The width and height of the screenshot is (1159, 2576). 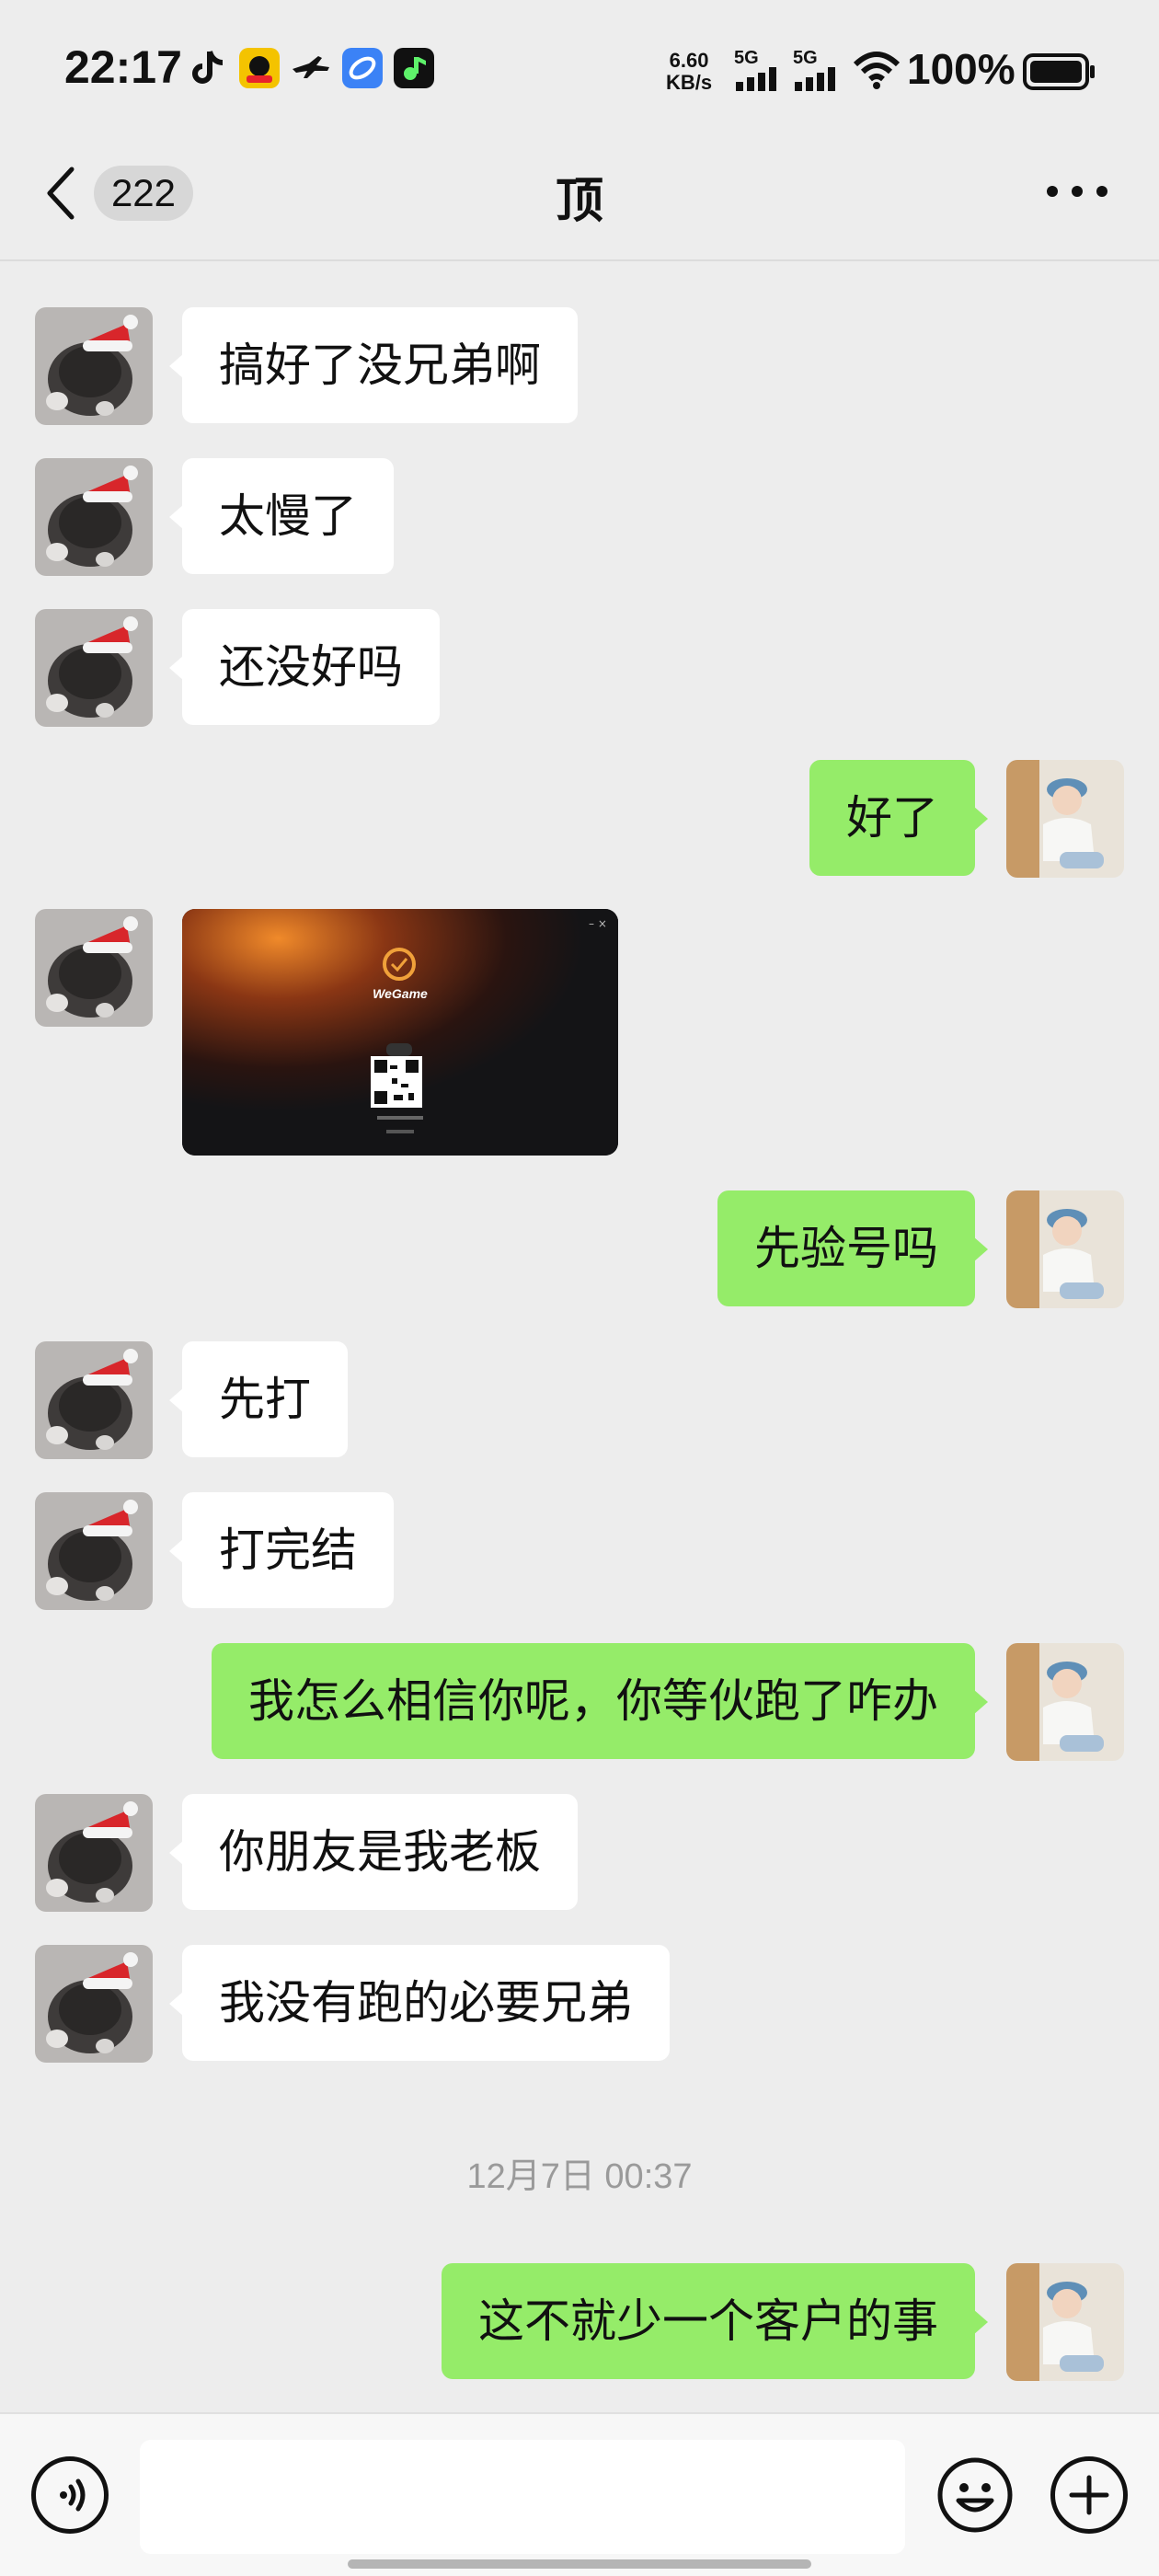 I want to click on browser-app-icon, so click(x=362, y=68).